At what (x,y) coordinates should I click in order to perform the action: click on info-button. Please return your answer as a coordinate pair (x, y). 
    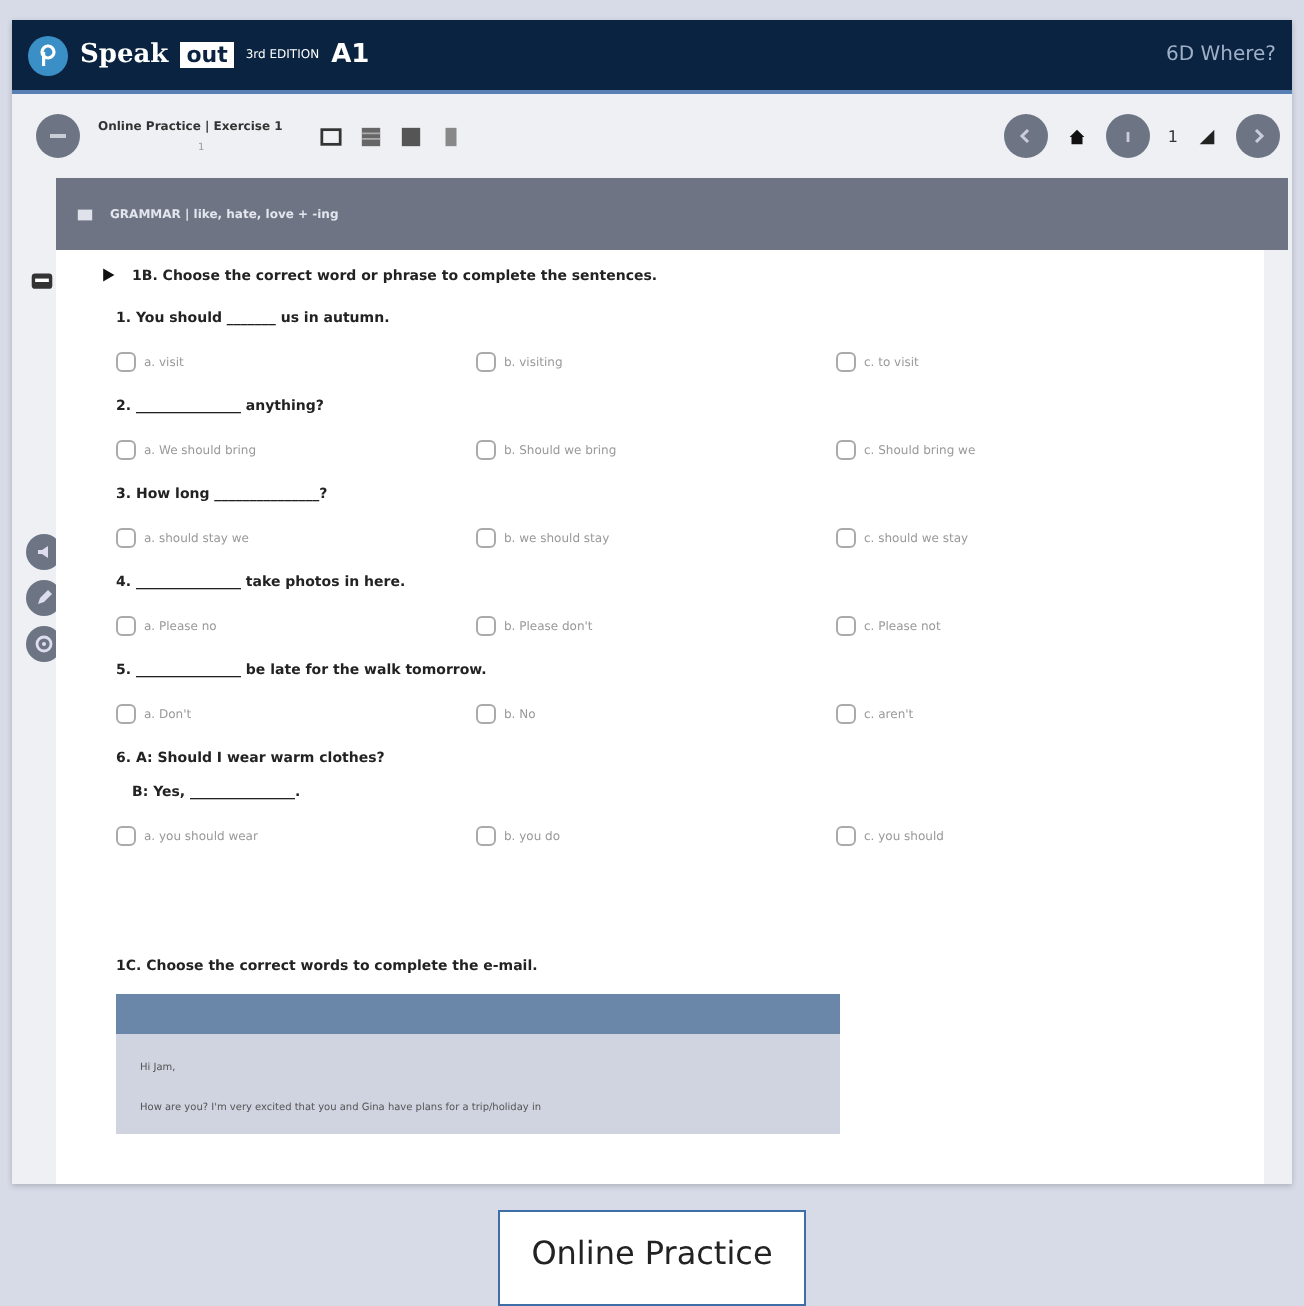
    Looking at the image, I should click on (1127, 136).